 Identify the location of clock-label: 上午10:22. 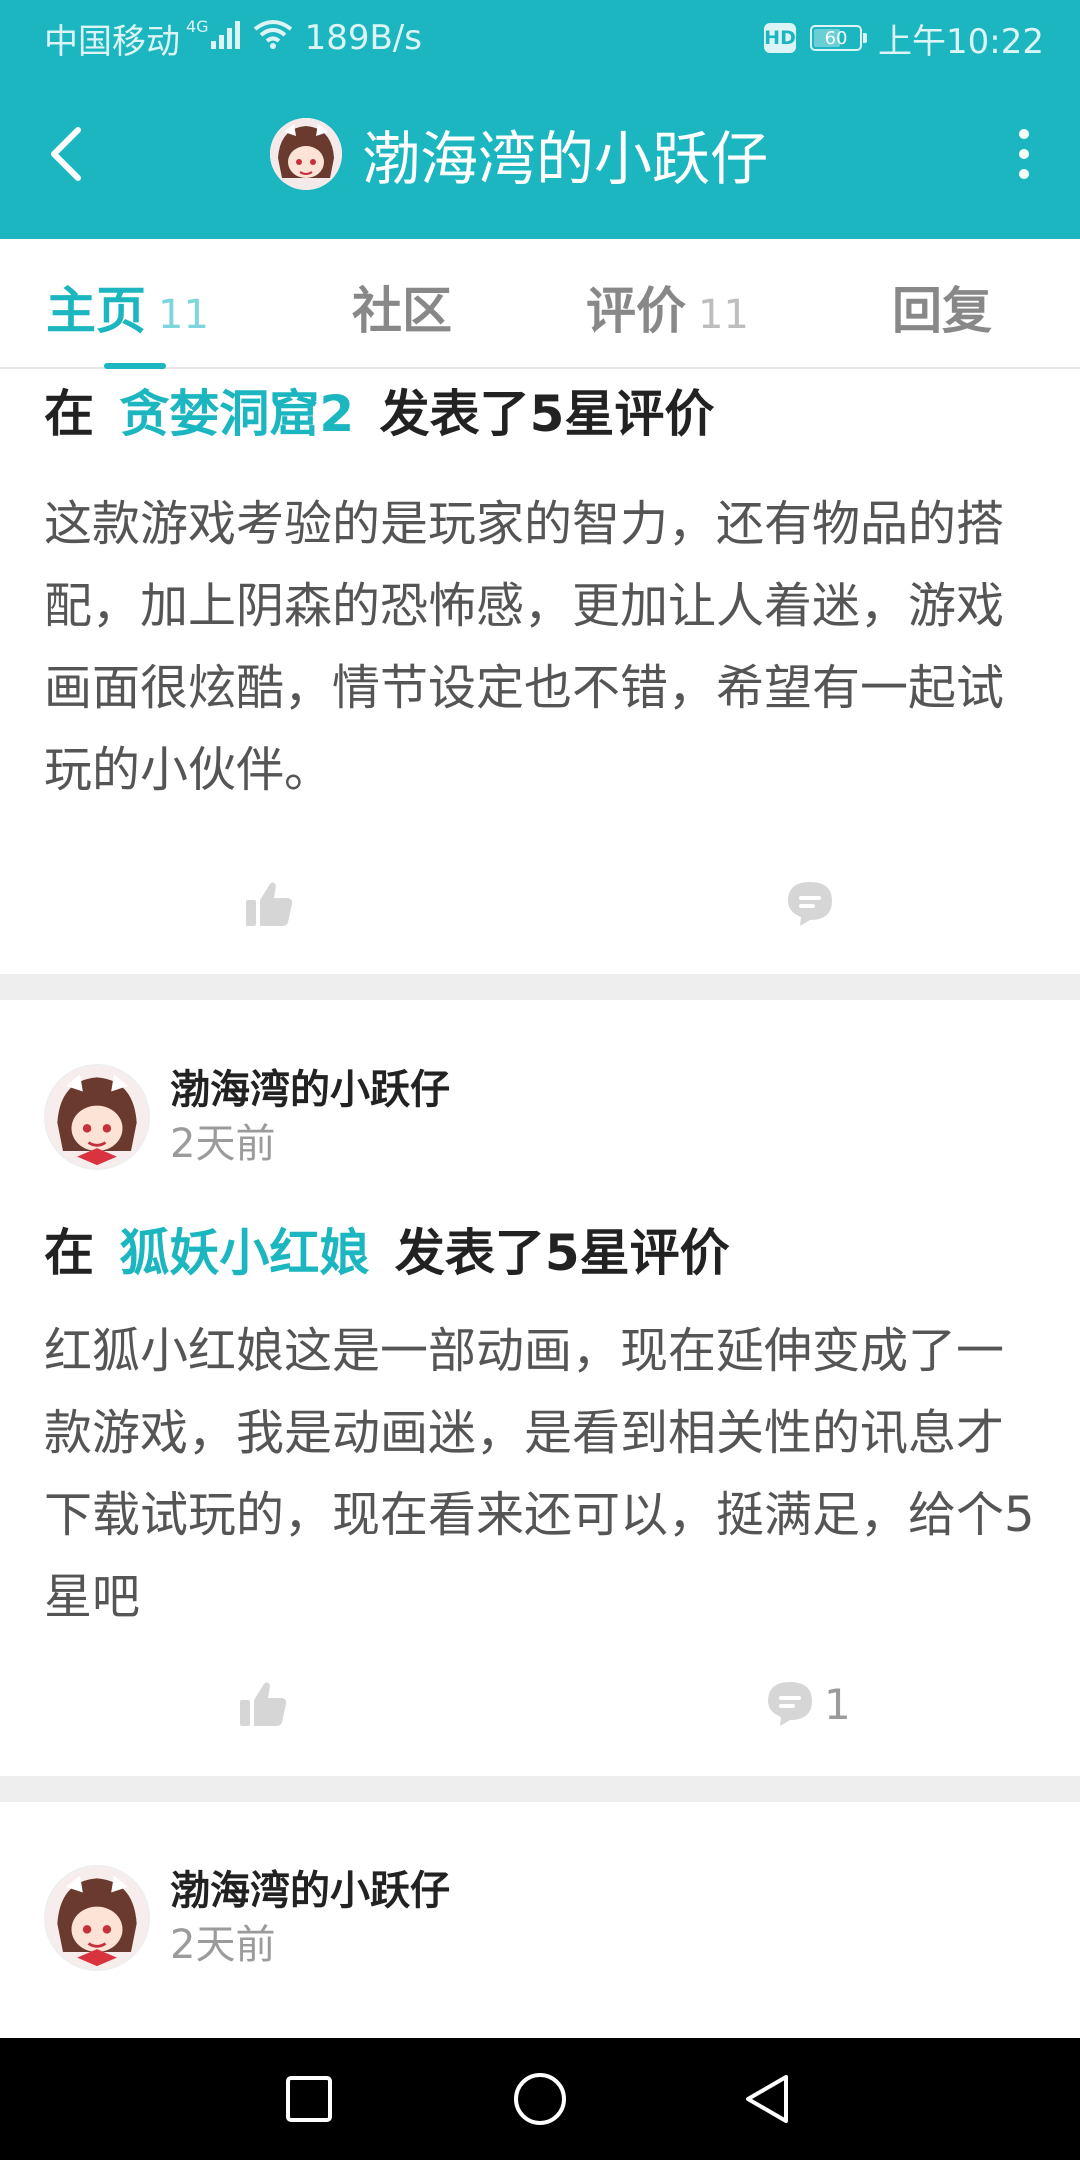
(961, 41).